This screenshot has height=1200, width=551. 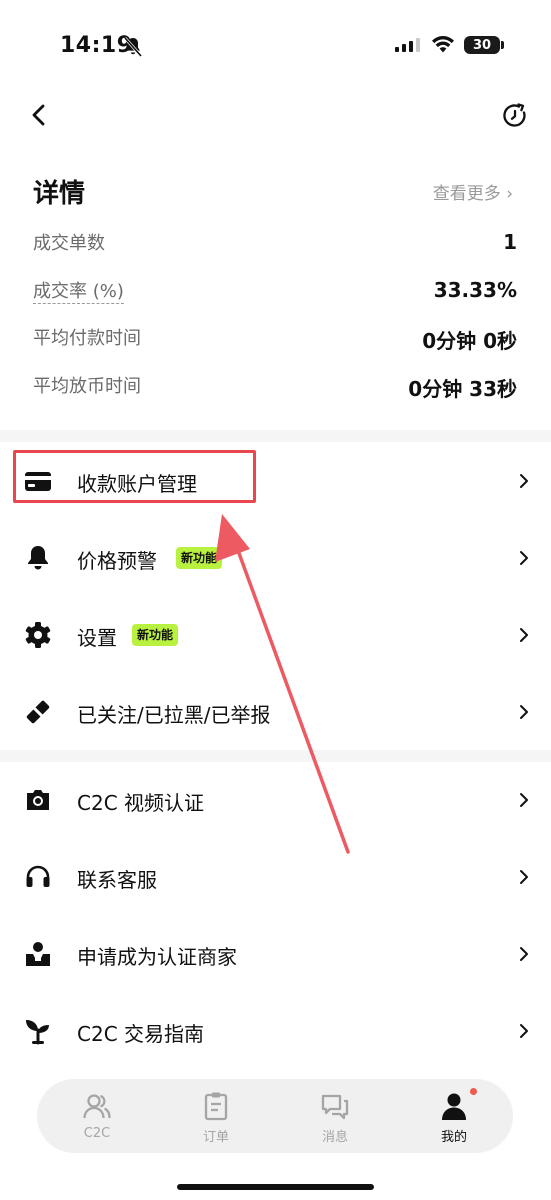 What do you see at coordinates (141, 803) in the screenshot?
I see `menu-label-video-verification: C2C 视频认证` at bounding box center [141, 803].